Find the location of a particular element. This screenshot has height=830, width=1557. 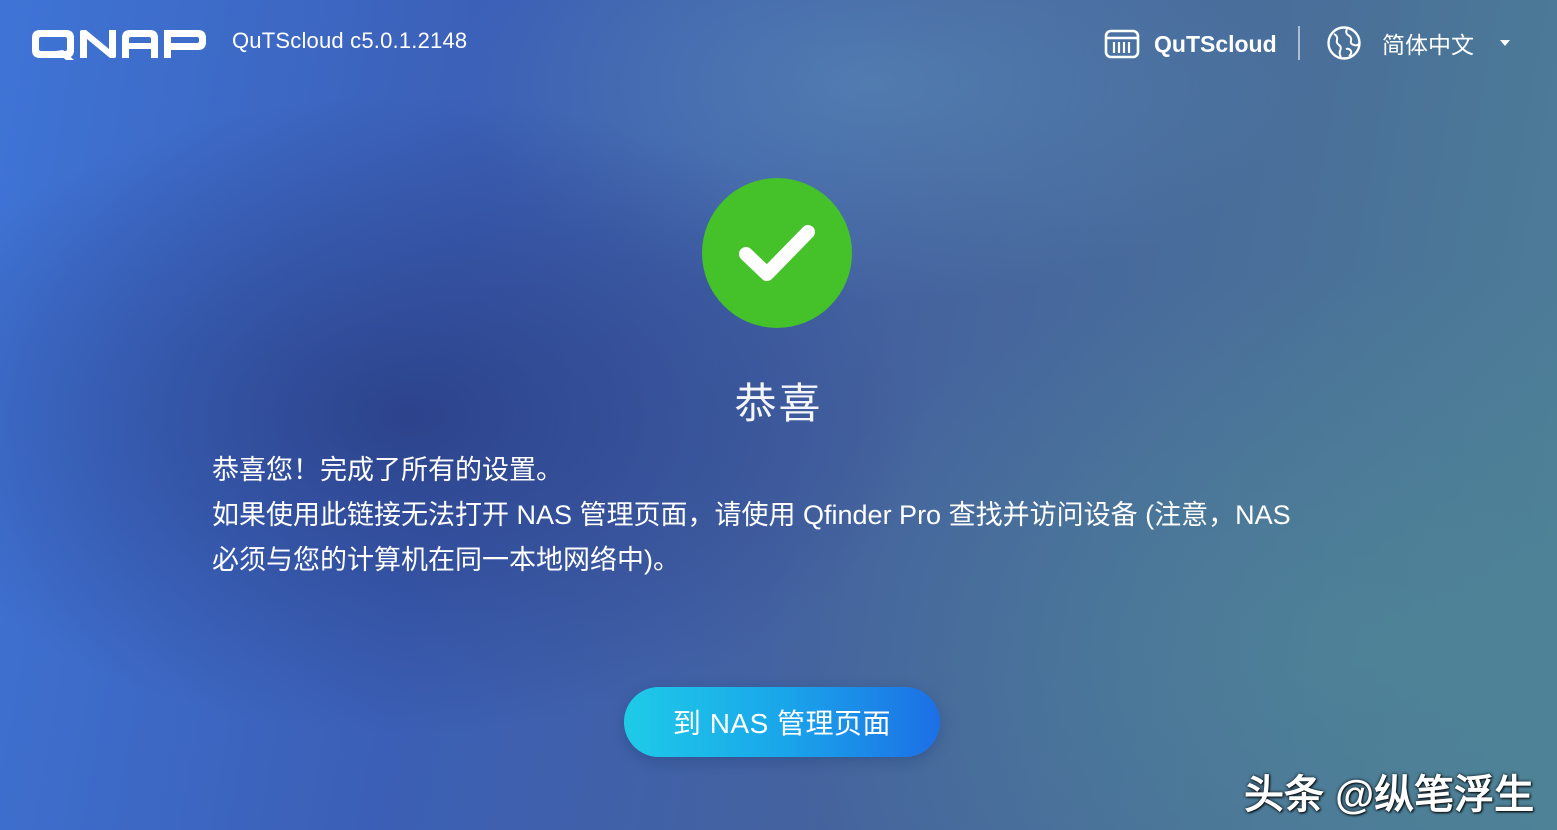

success-status is located at coordinates (777, 253).